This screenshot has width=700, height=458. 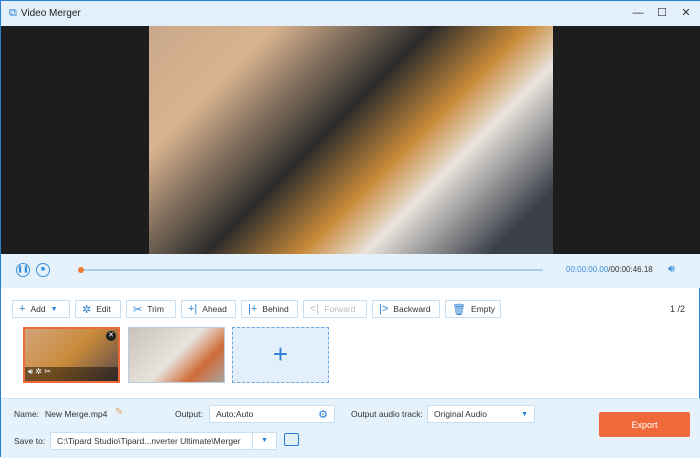 I want to click on clip-volume-icon: 🔊︎, so click(x=30, y=371).